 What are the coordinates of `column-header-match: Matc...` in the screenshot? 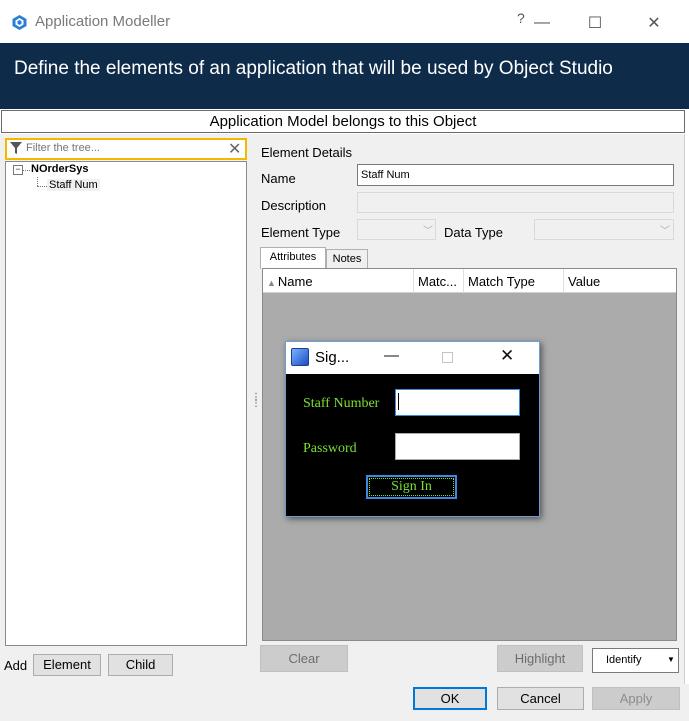 It's located at (439, 281).